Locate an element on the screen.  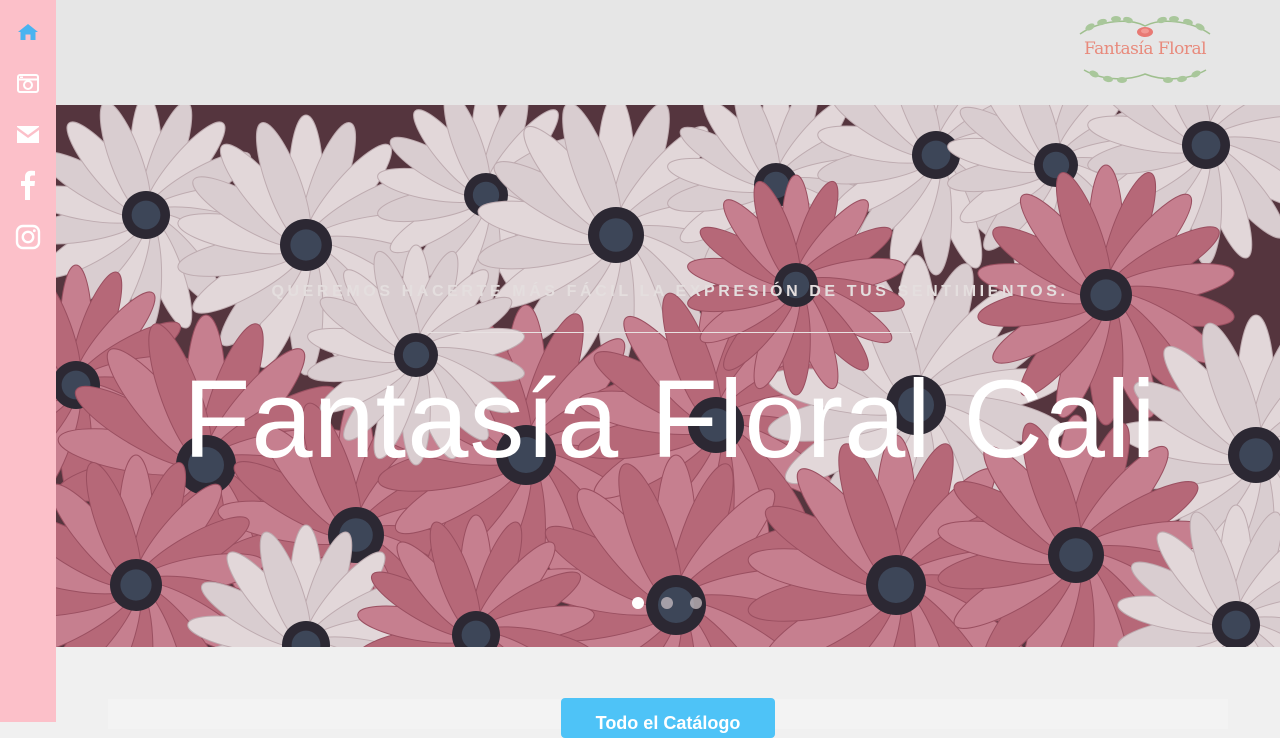
camera-icon is located at coordinates (28, 83).